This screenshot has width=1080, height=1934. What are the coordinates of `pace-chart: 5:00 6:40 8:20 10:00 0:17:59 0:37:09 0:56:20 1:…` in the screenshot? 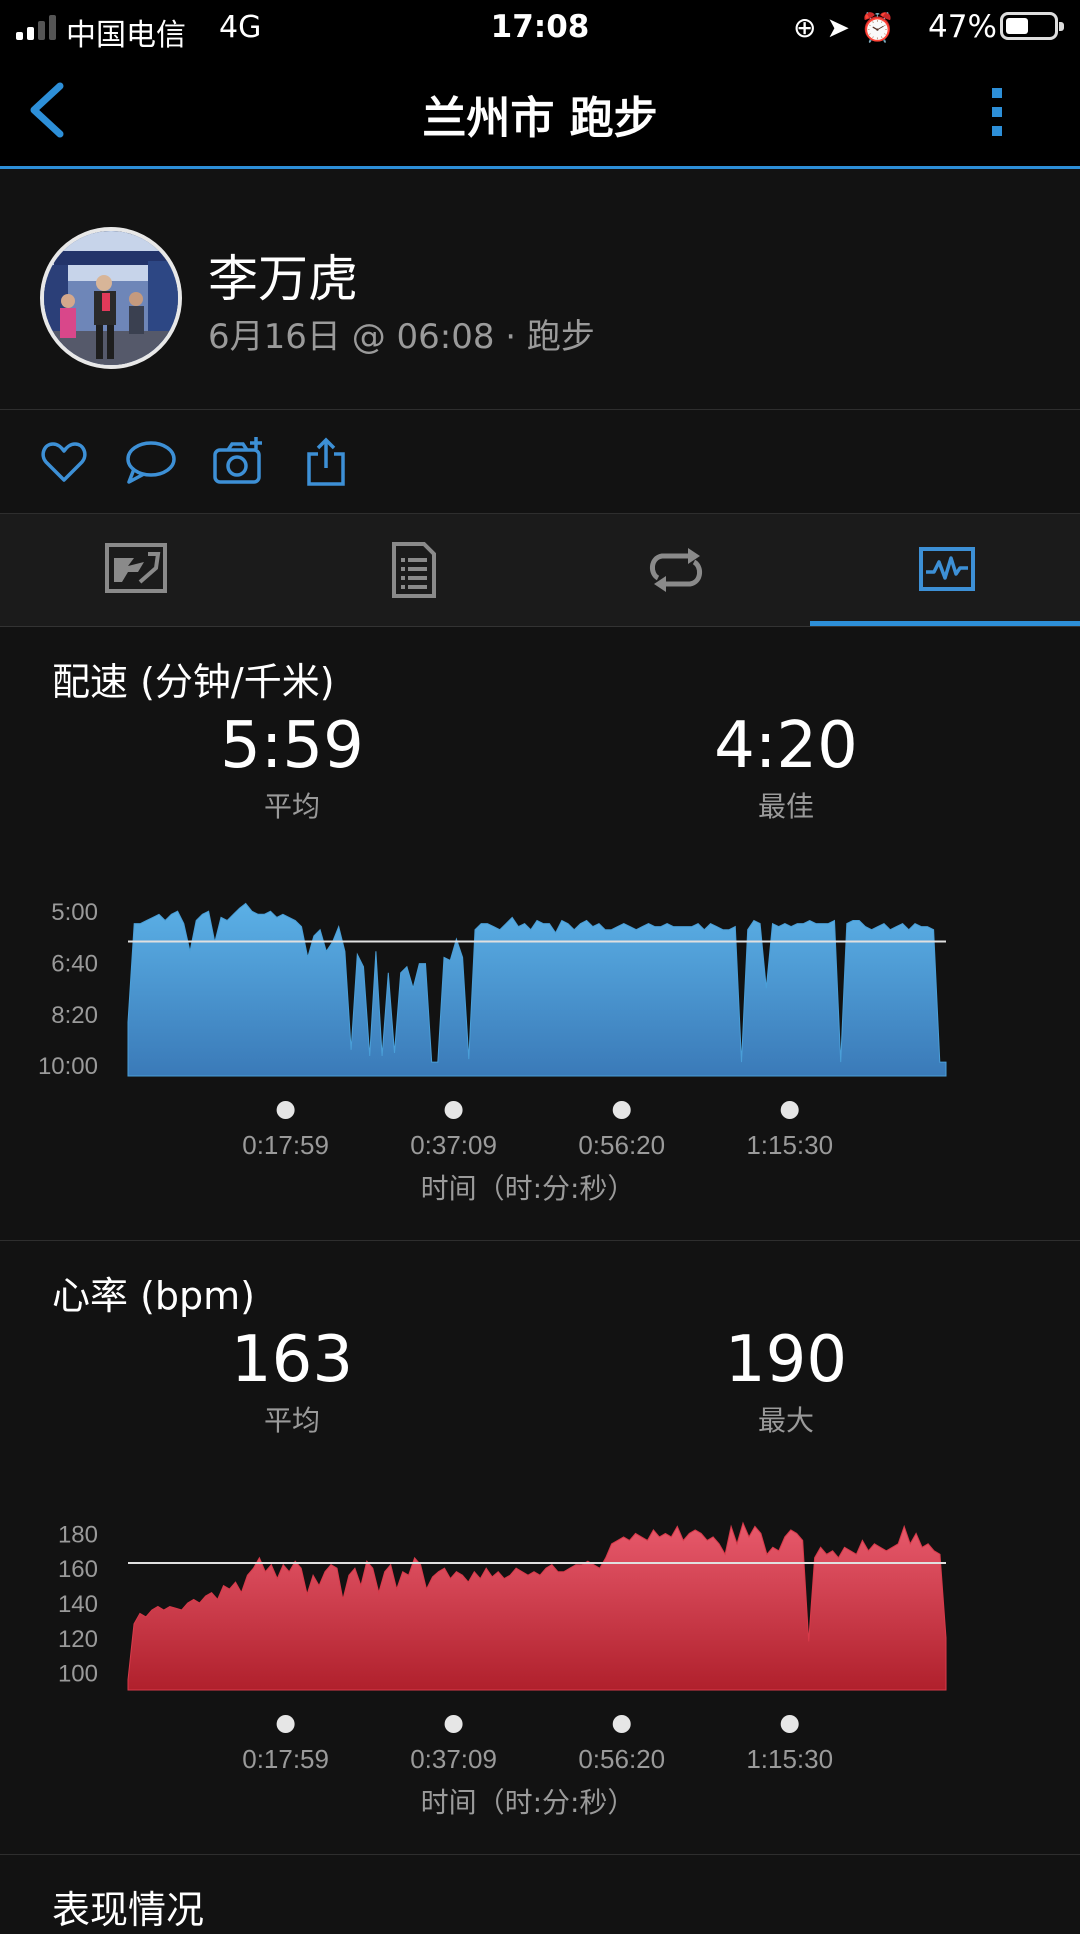 It's located at (492, 1052).